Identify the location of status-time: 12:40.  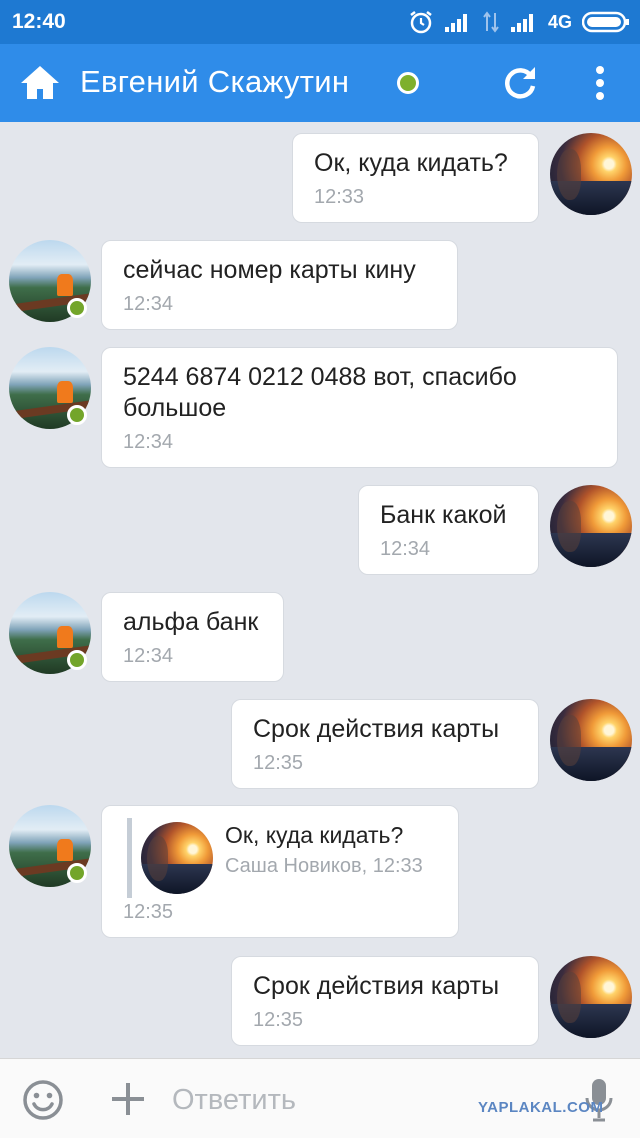
(39, 21).